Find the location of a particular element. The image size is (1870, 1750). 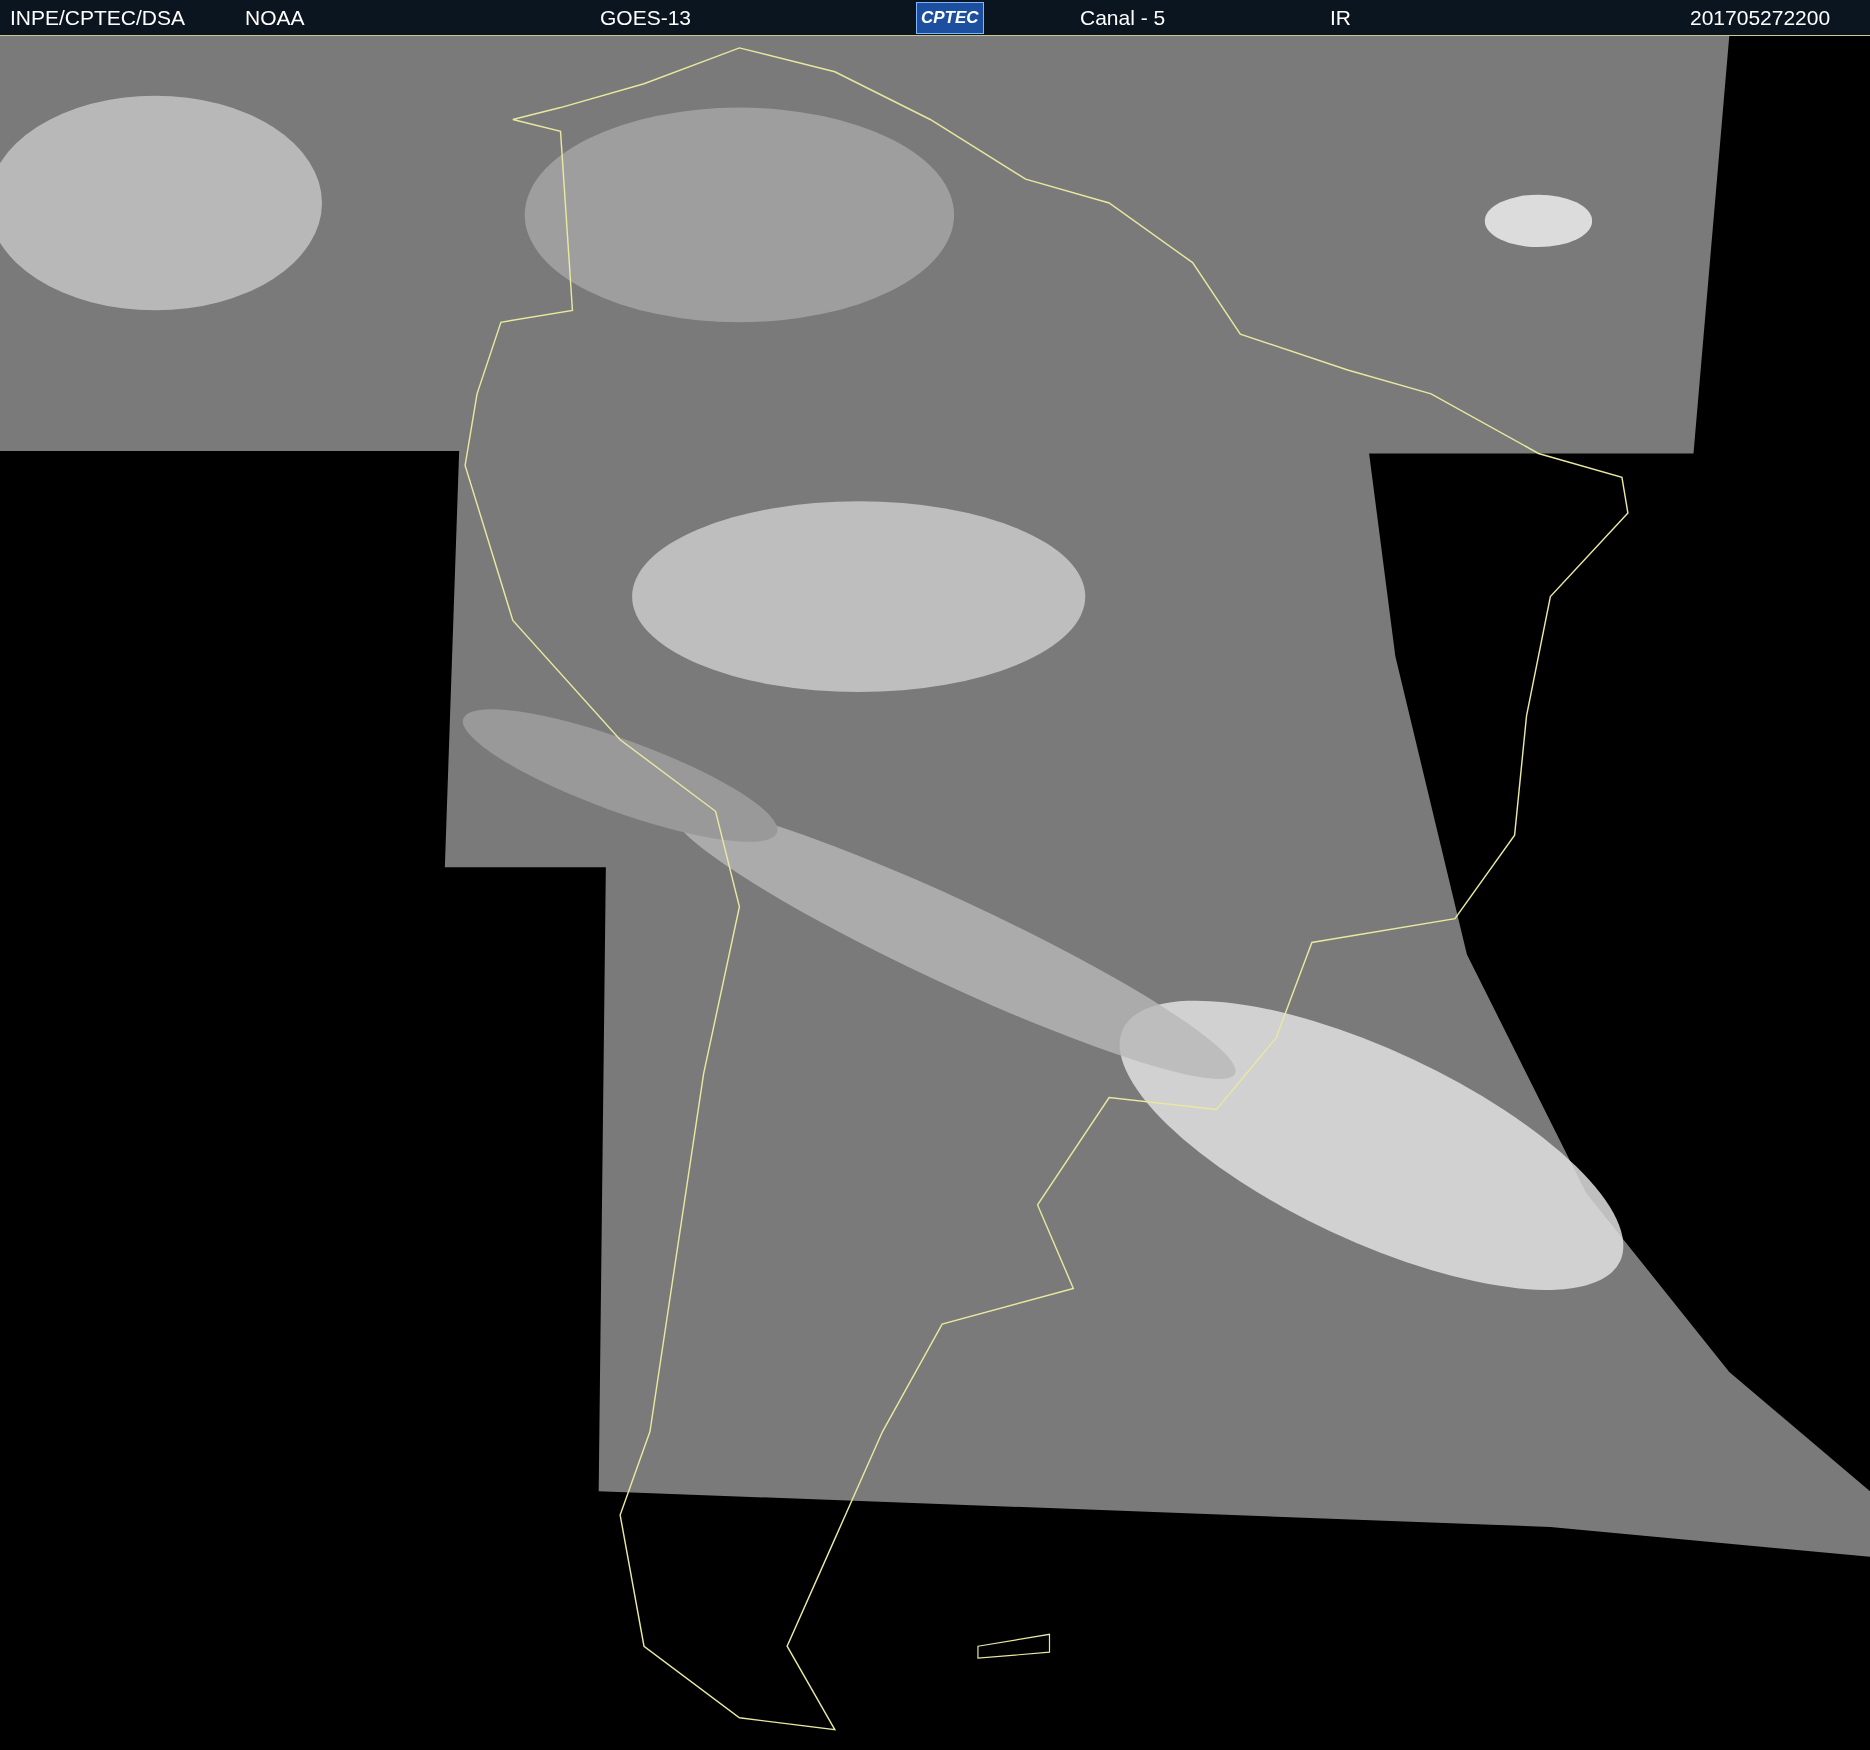

header-label: 201705272200 is located at coordinates (1760, 17).